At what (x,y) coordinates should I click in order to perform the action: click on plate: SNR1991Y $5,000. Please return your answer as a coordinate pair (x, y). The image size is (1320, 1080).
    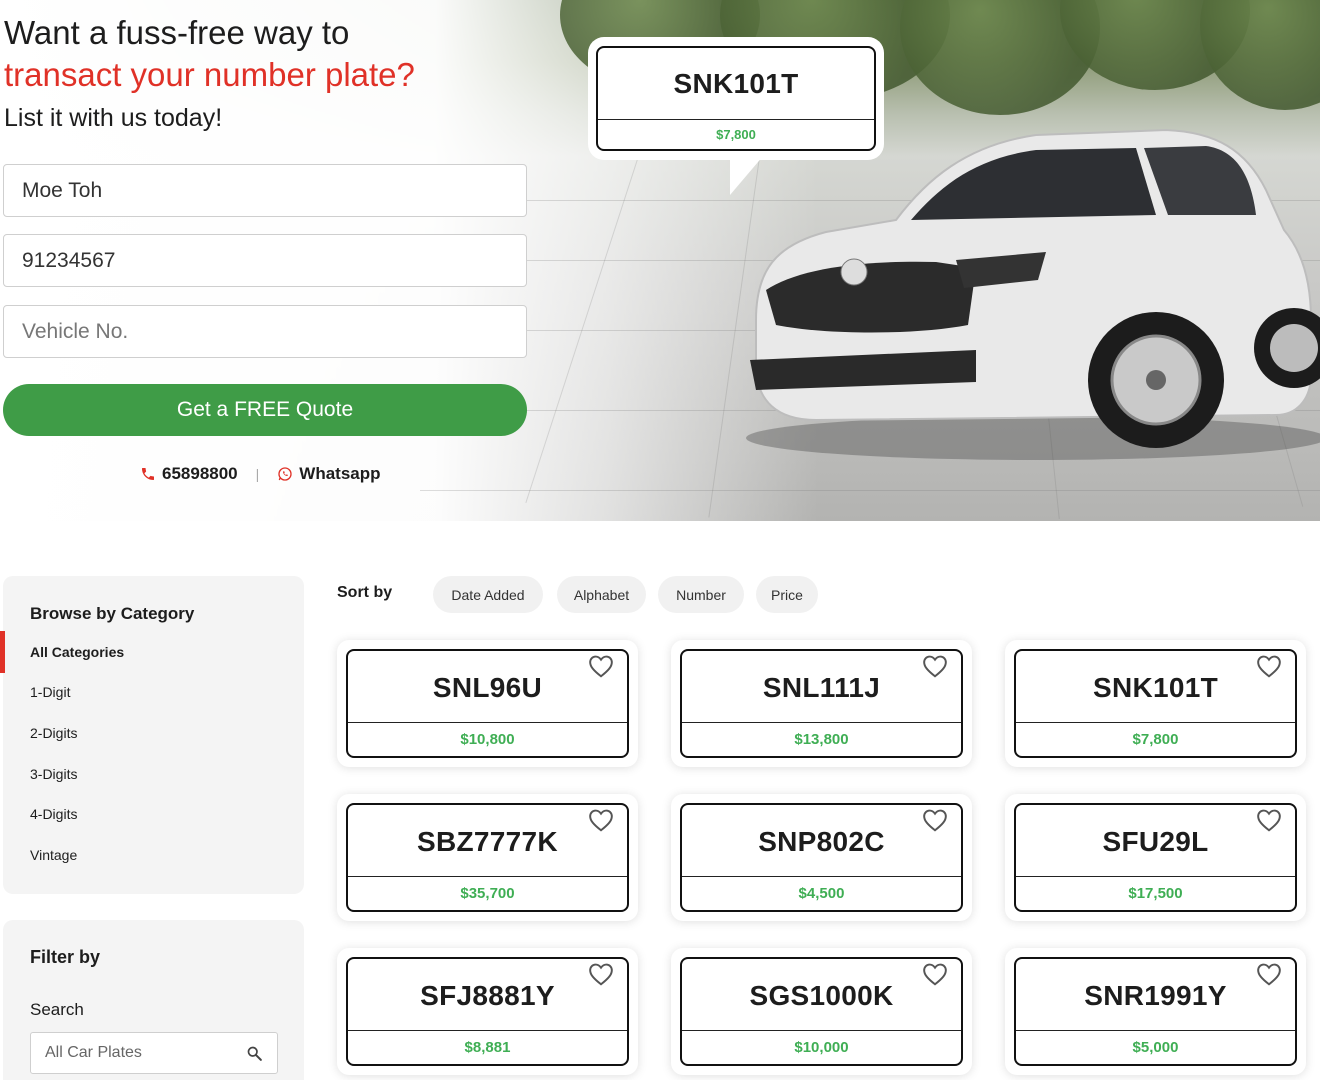
    Looking at the image, I should click on (1155, 1011).